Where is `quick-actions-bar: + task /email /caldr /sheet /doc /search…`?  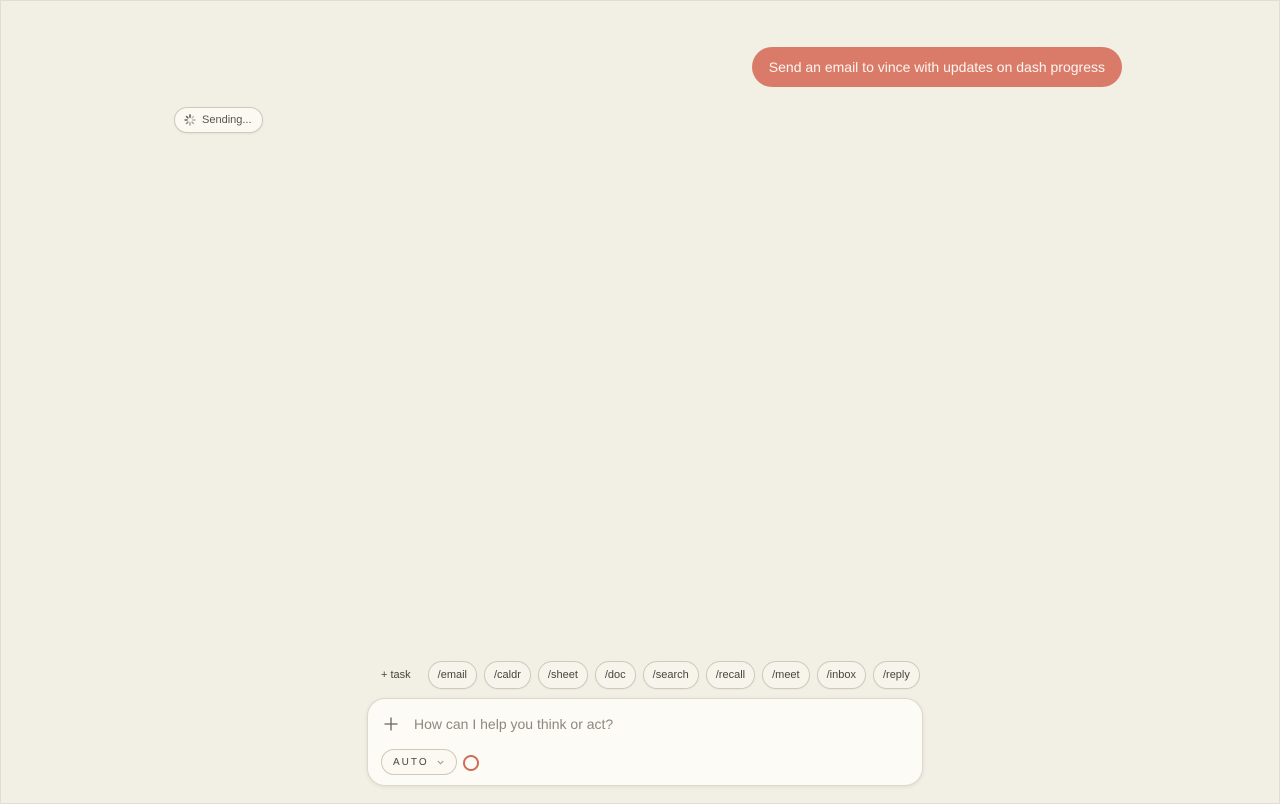
quick-actions-bar: + task /email /caldr /sheet /doc /search… is located at coordinates (645, 675).